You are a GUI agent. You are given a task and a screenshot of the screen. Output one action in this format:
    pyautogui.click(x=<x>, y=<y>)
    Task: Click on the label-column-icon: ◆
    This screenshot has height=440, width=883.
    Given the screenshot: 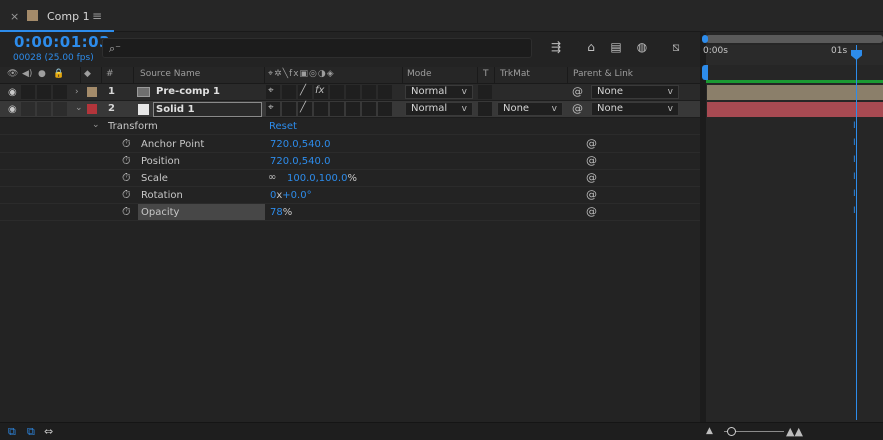 What is the action you would take?
    pyautogui.click(x=87, y=74)
    